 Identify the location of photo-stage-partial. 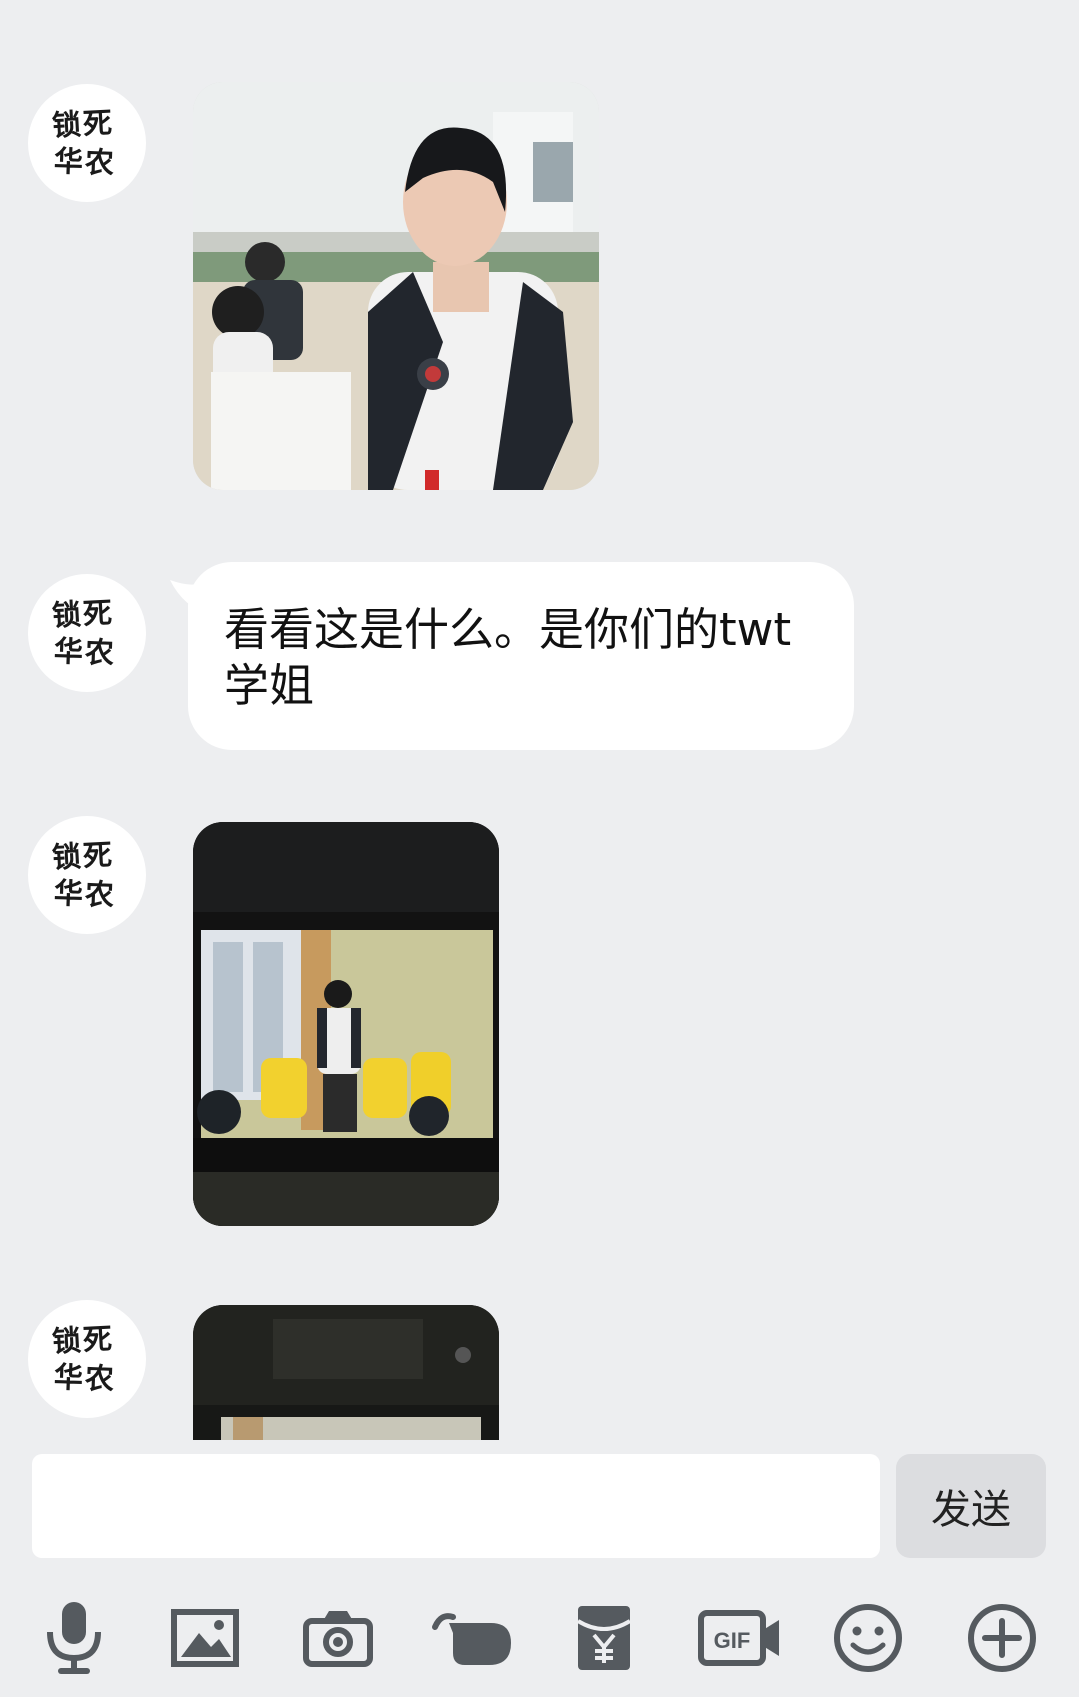
(346, 1372).